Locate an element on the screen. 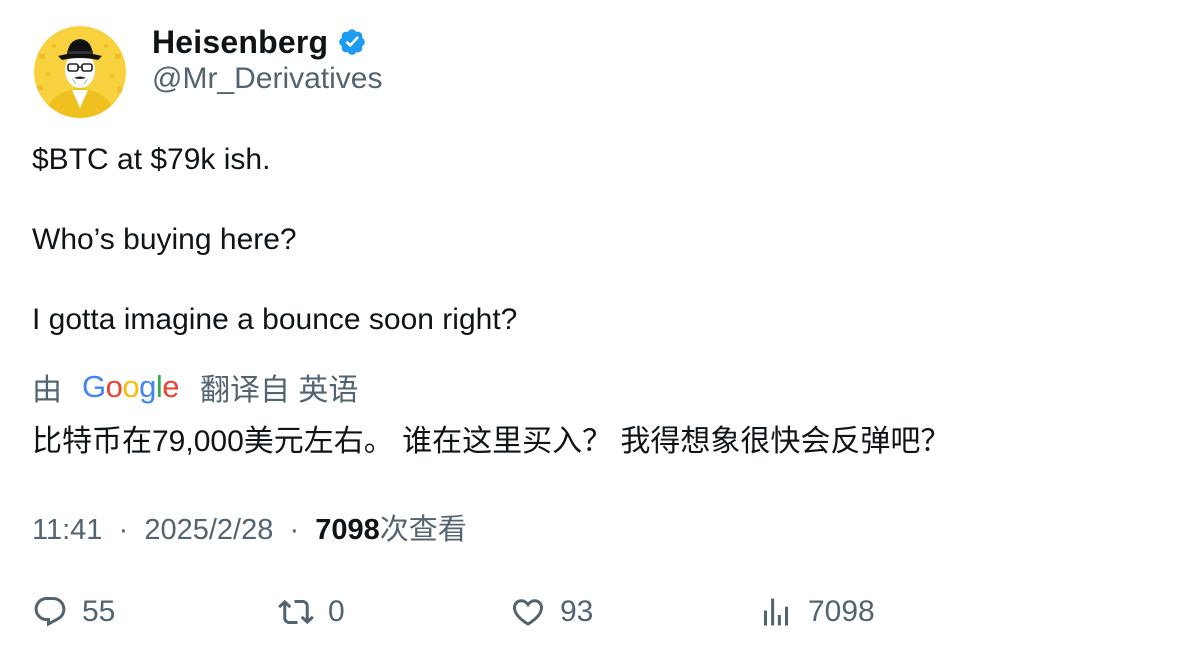  heisenberg-avatar-icon is located at coordinates (80, 72).